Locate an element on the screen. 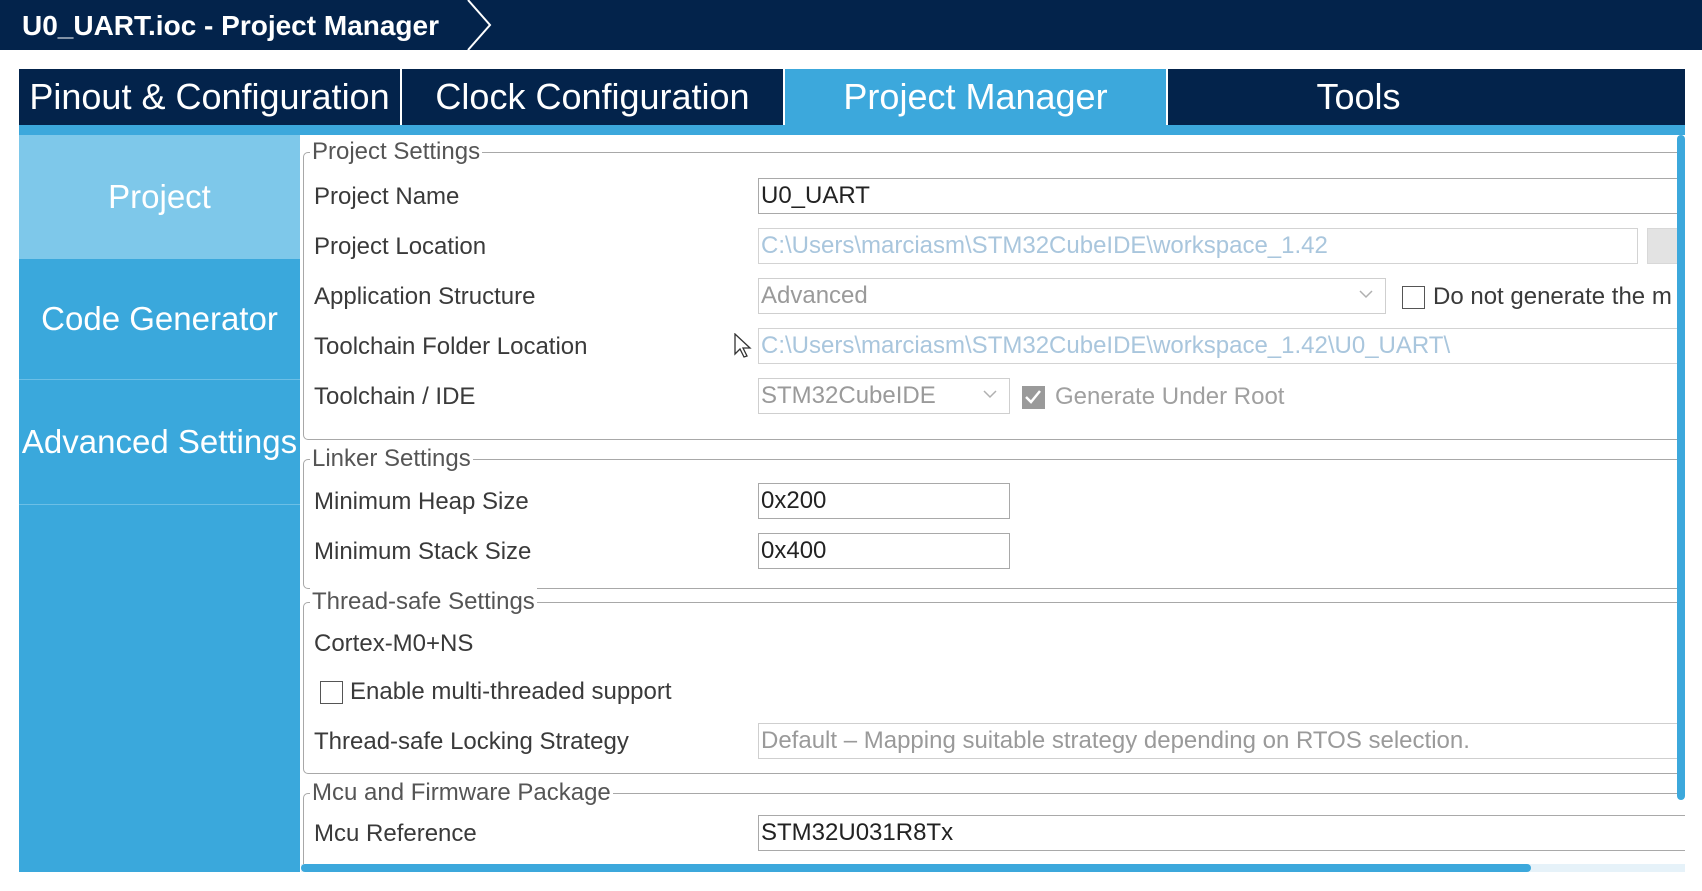  generate-under-root-checkbox is located at coordinates (1033, 397).